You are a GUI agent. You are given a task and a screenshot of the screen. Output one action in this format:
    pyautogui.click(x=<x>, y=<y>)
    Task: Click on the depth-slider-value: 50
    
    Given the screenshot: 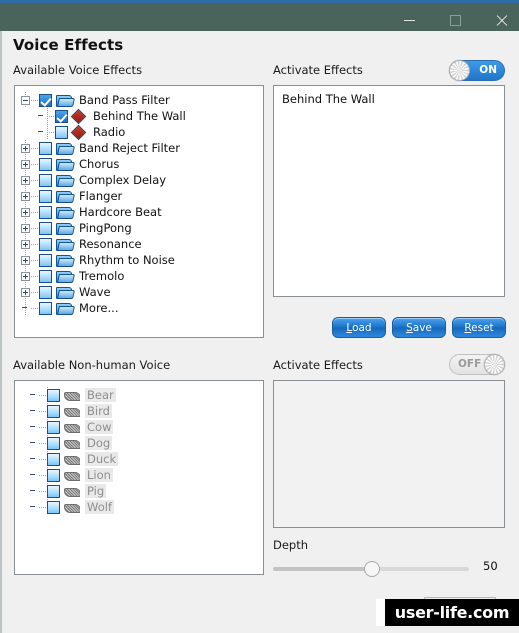 What is the action you would take?
    pyautogui.click(x=490, y=566)
    